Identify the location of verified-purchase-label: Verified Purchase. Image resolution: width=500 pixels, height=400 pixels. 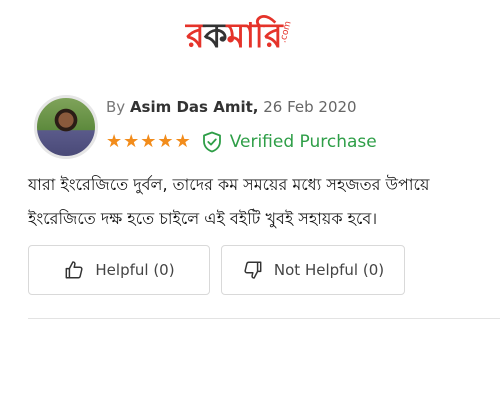
(303, 142).